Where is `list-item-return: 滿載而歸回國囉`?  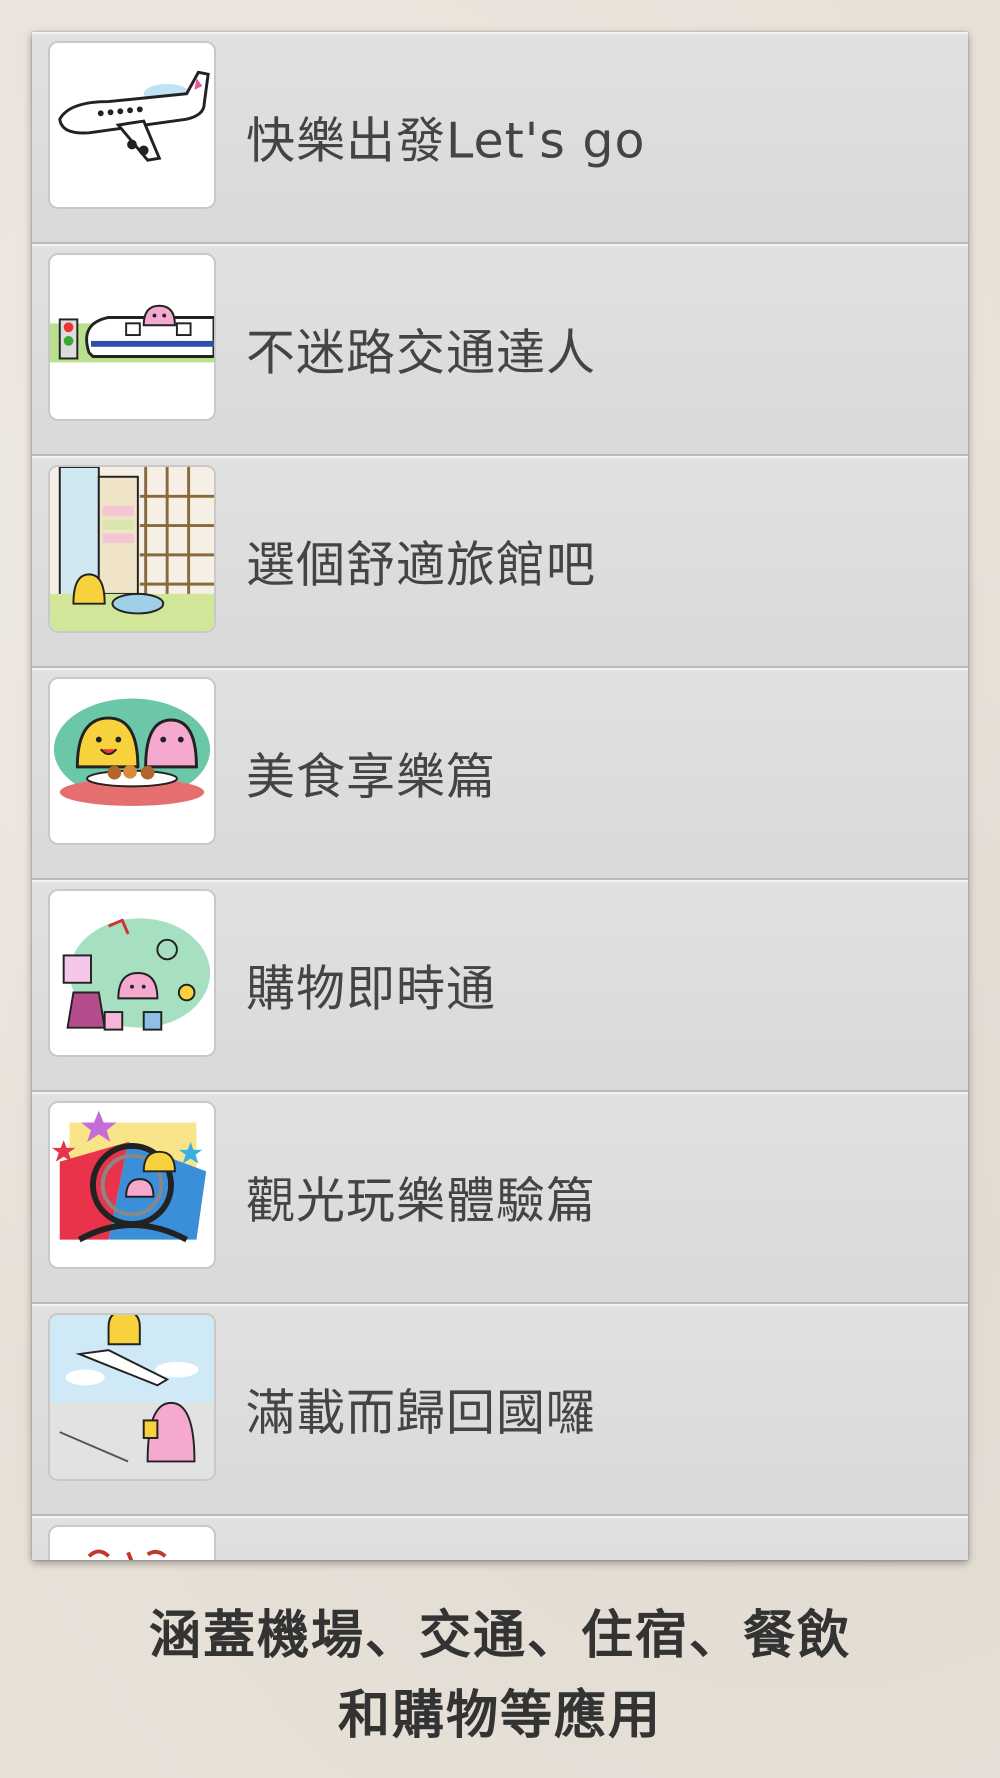 list-item-return: 滿載而歸回國囉 is located at coordinates (500, 1410).